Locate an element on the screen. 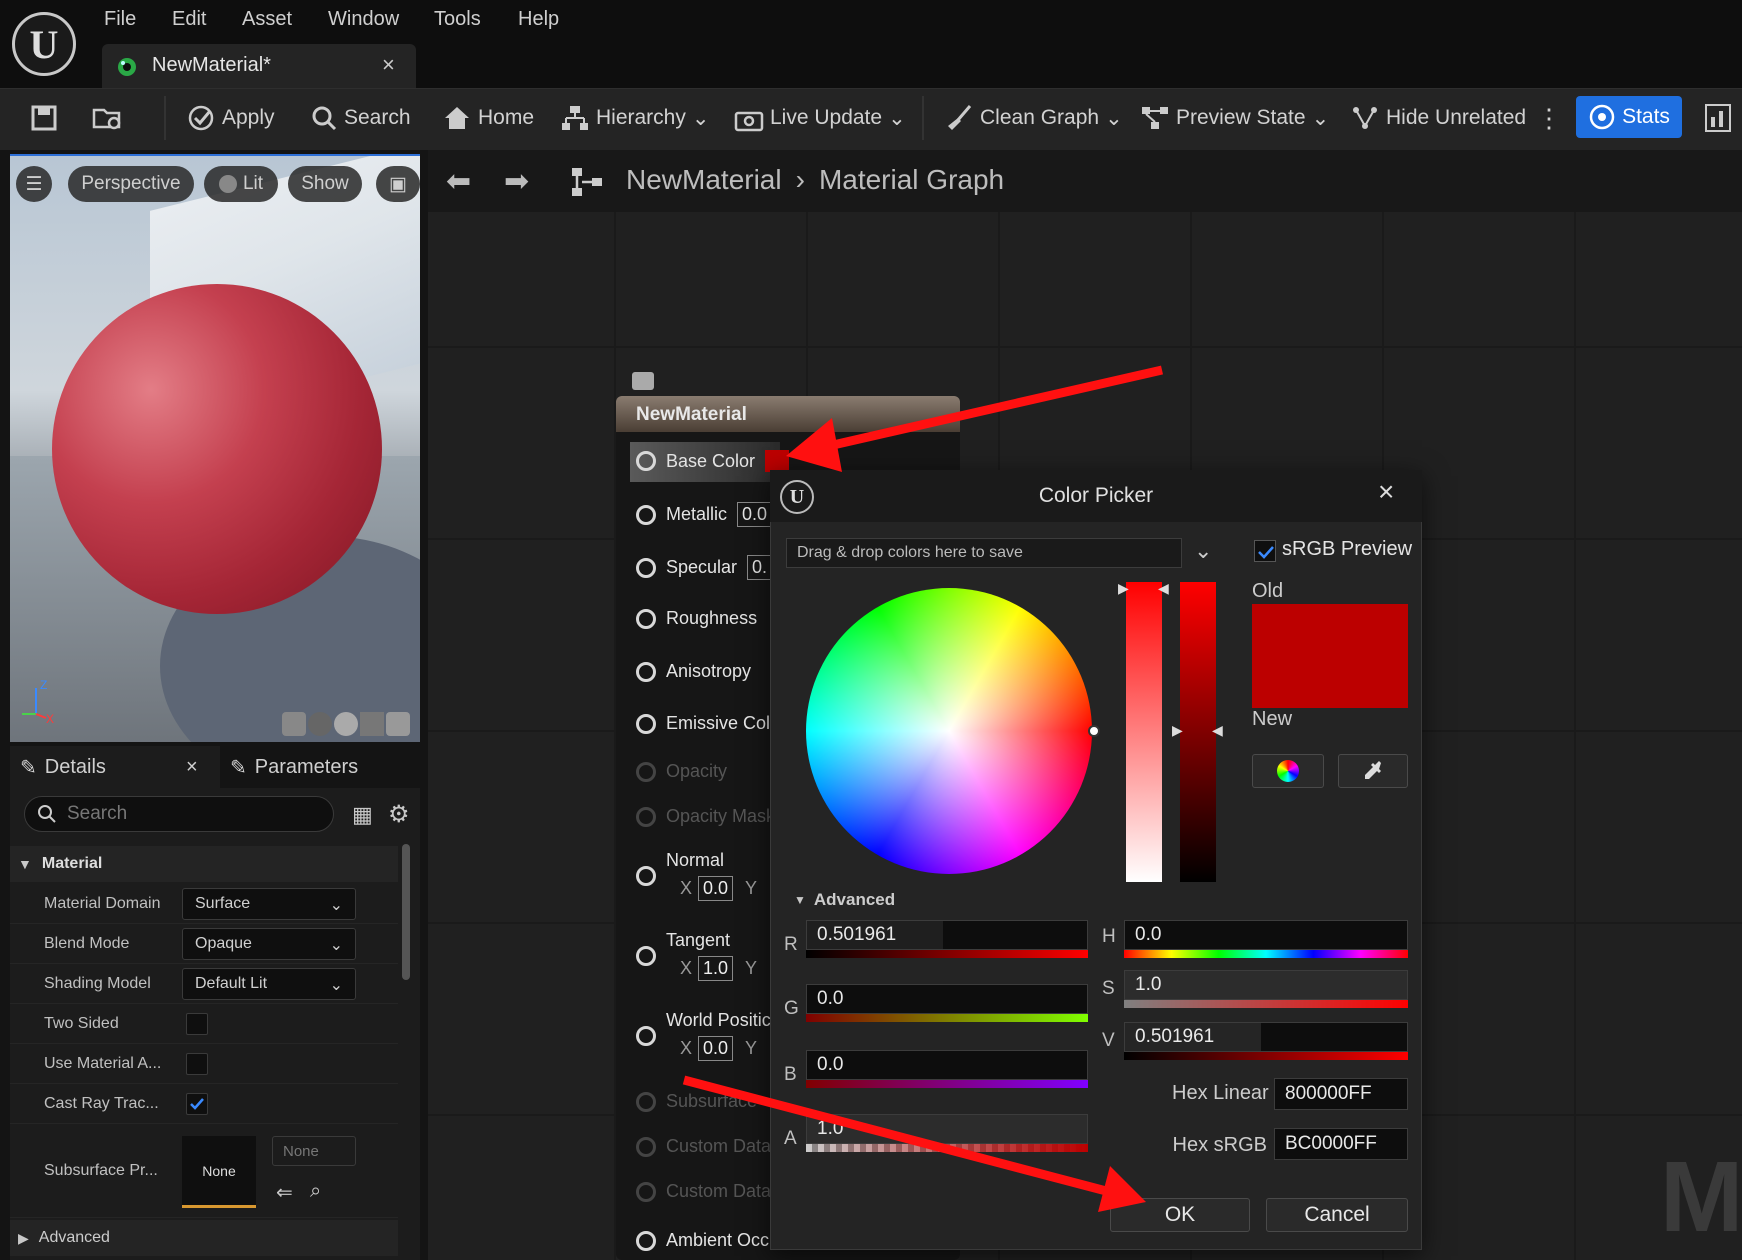 This screenshot has width=1742, height=1260. menu-help: Help is located at coordinates (538, 19).